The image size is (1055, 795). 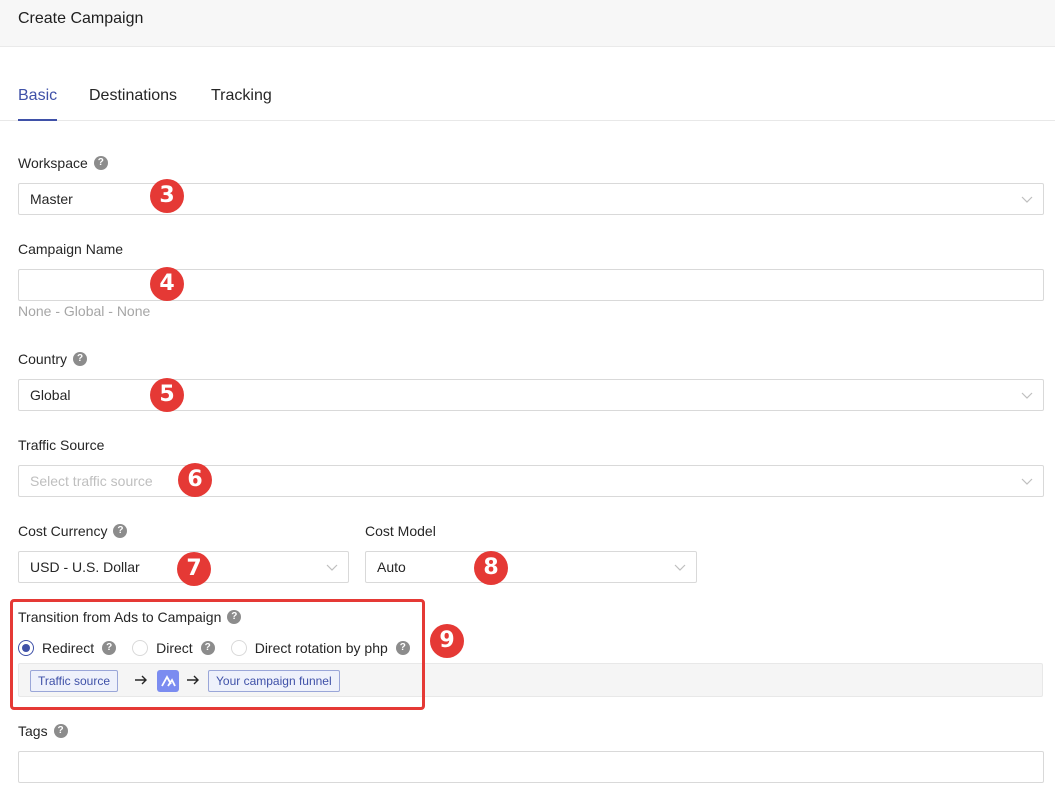 What do you see at coordinates (194, 569) in the screenshot?
I see `annotation-badge-7: 7` at bounding box center [194, 569].